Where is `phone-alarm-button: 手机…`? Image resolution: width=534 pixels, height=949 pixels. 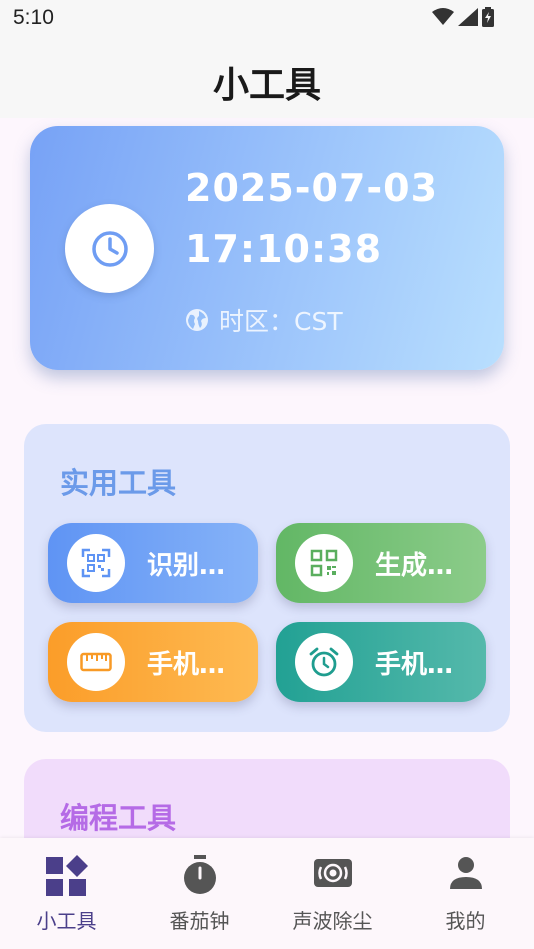 phone-alarm-button: 手机… is located at coordinates (381, 662).